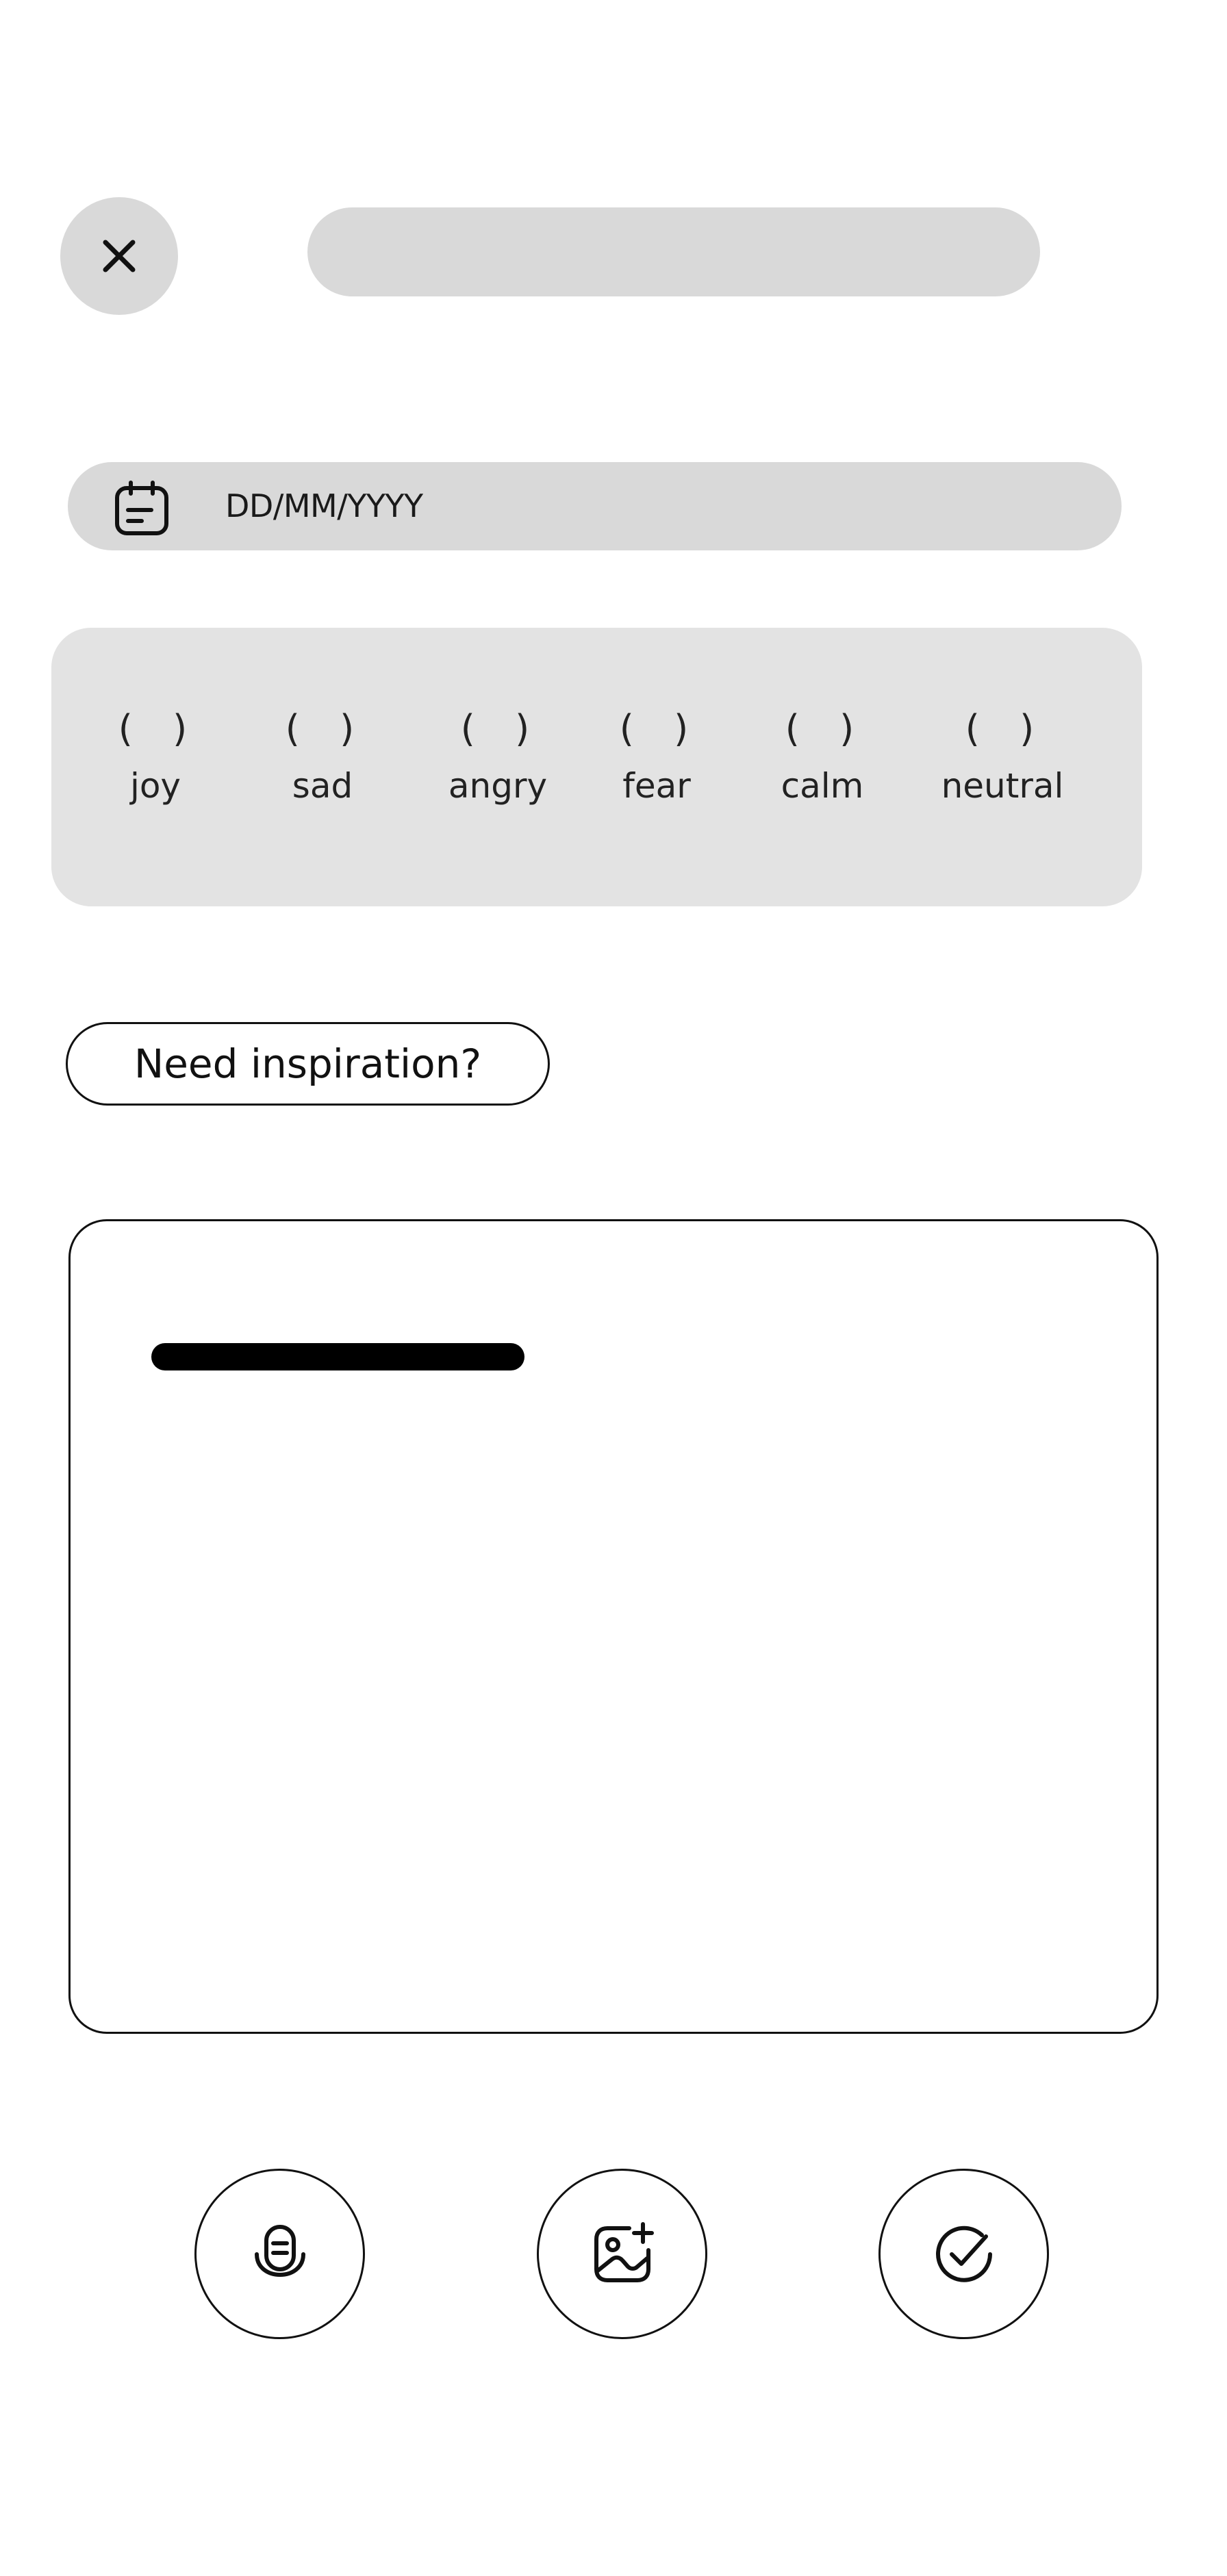  What do you see at coordinates (595, 506) in the screenshot?
I see `date-field: DD/MM/YYYY` at bounding box center [595, 506].